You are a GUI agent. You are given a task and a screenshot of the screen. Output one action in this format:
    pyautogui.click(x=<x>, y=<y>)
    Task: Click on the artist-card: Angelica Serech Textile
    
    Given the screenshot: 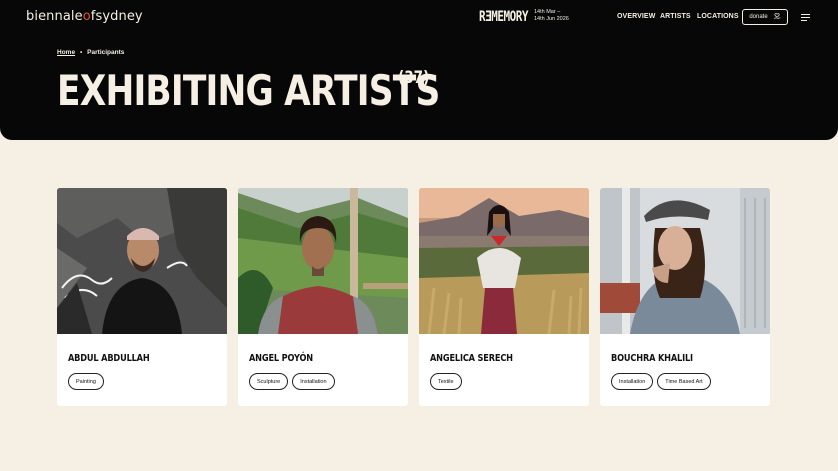 What is the action you would take?
    pyautogui.click(x=504, y=297)
    